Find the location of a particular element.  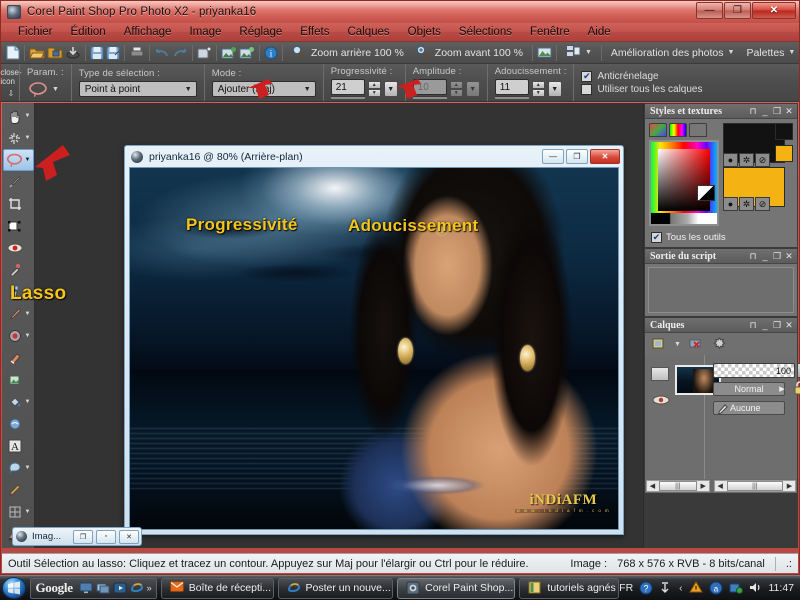

minimized-restore-button: ❐ is located at coordinates (83, 536).